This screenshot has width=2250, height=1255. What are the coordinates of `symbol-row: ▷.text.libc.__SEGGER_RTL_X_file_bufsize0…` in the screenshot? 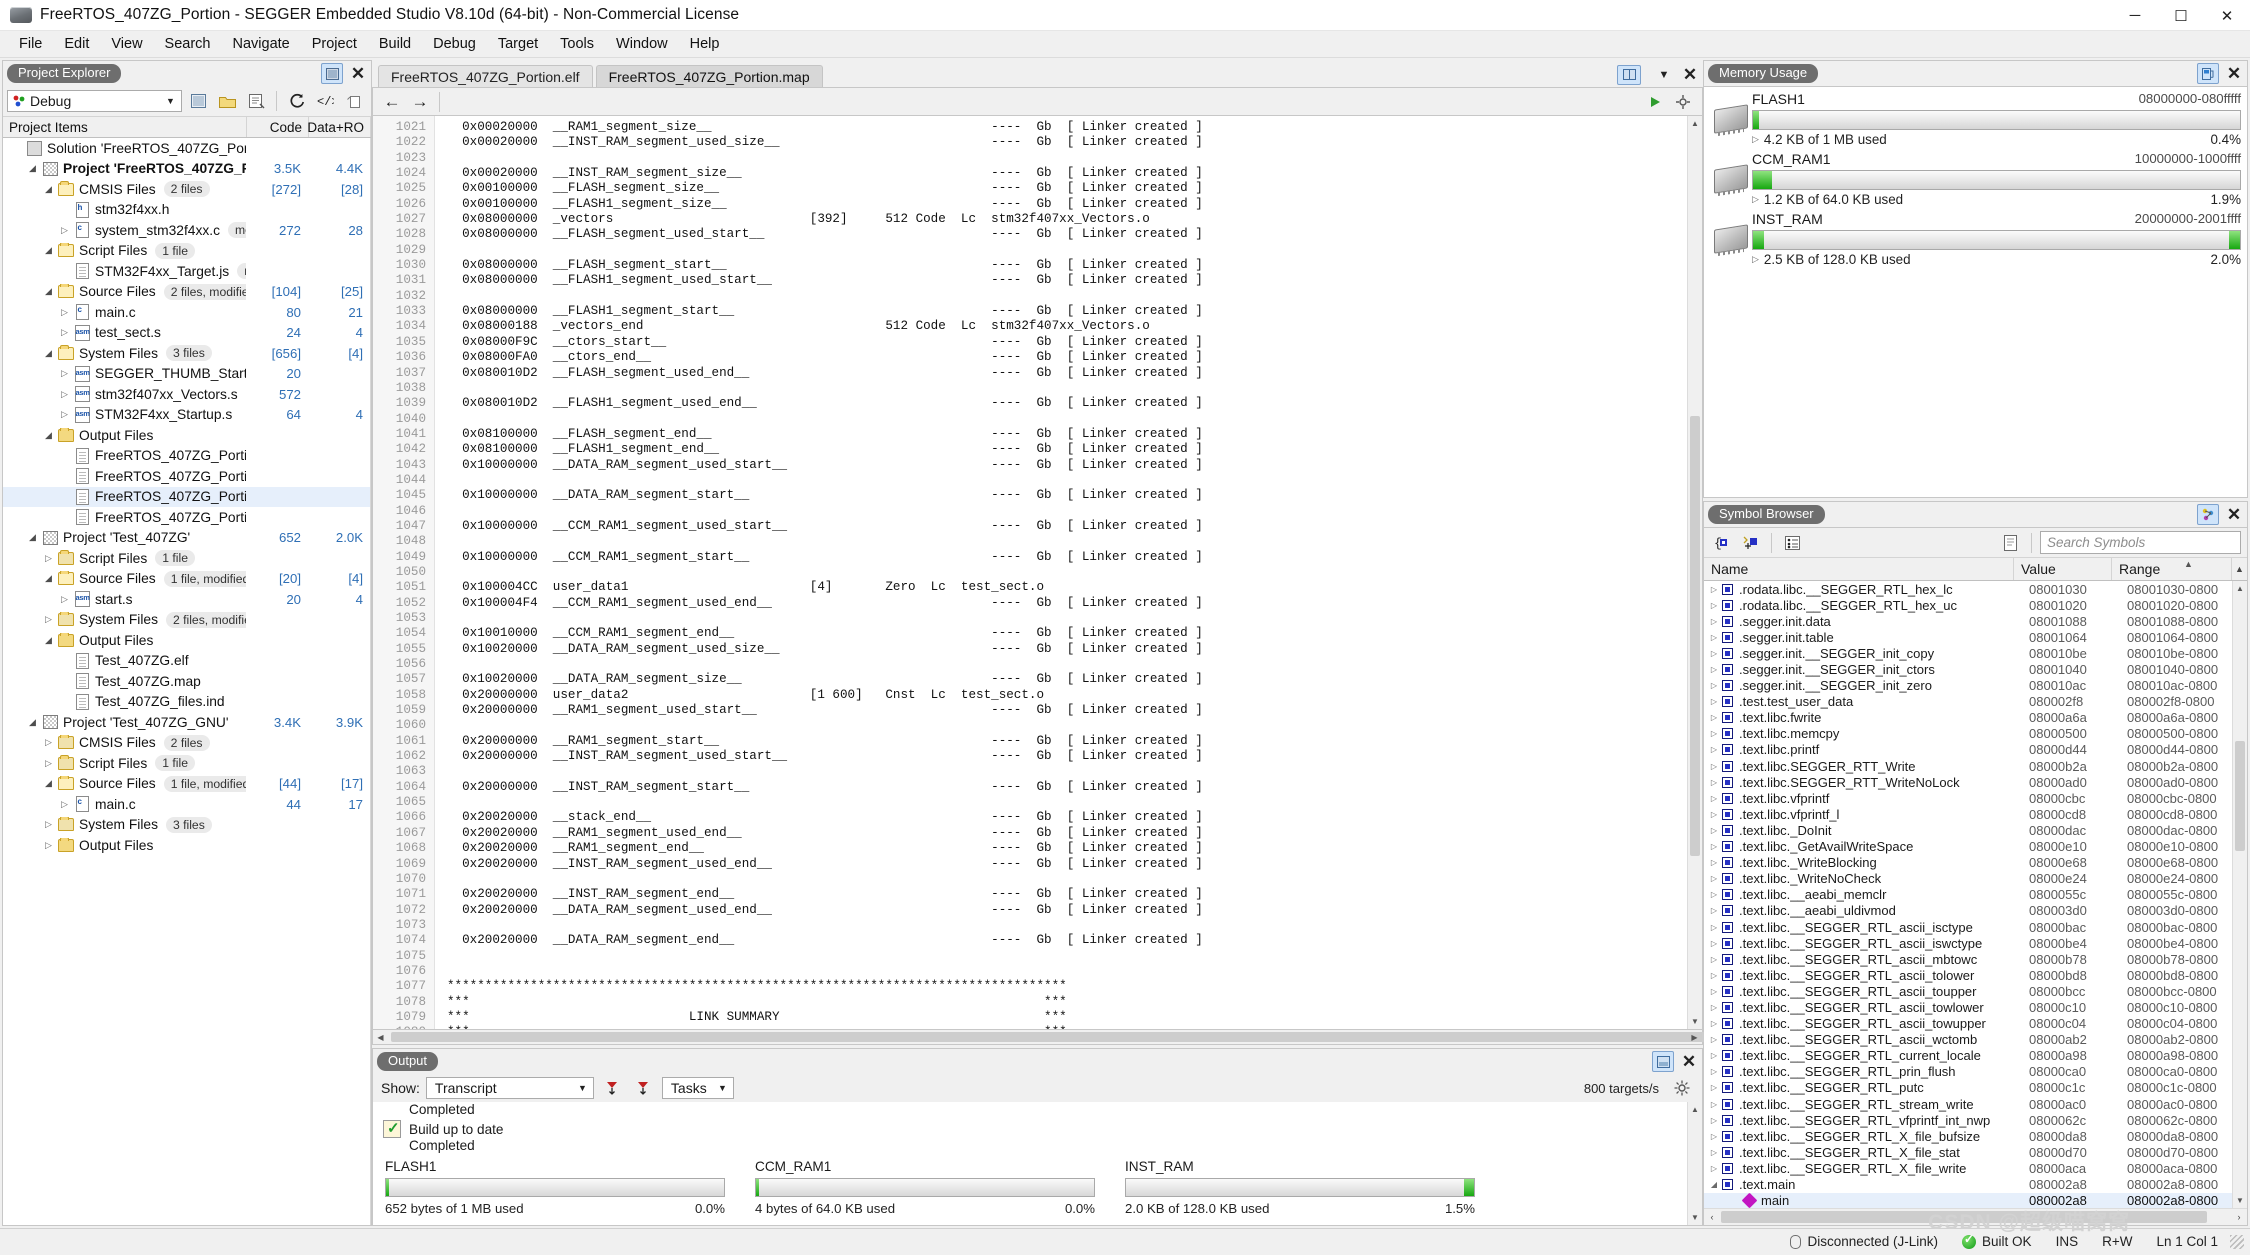 It's located at (1975, 1136).